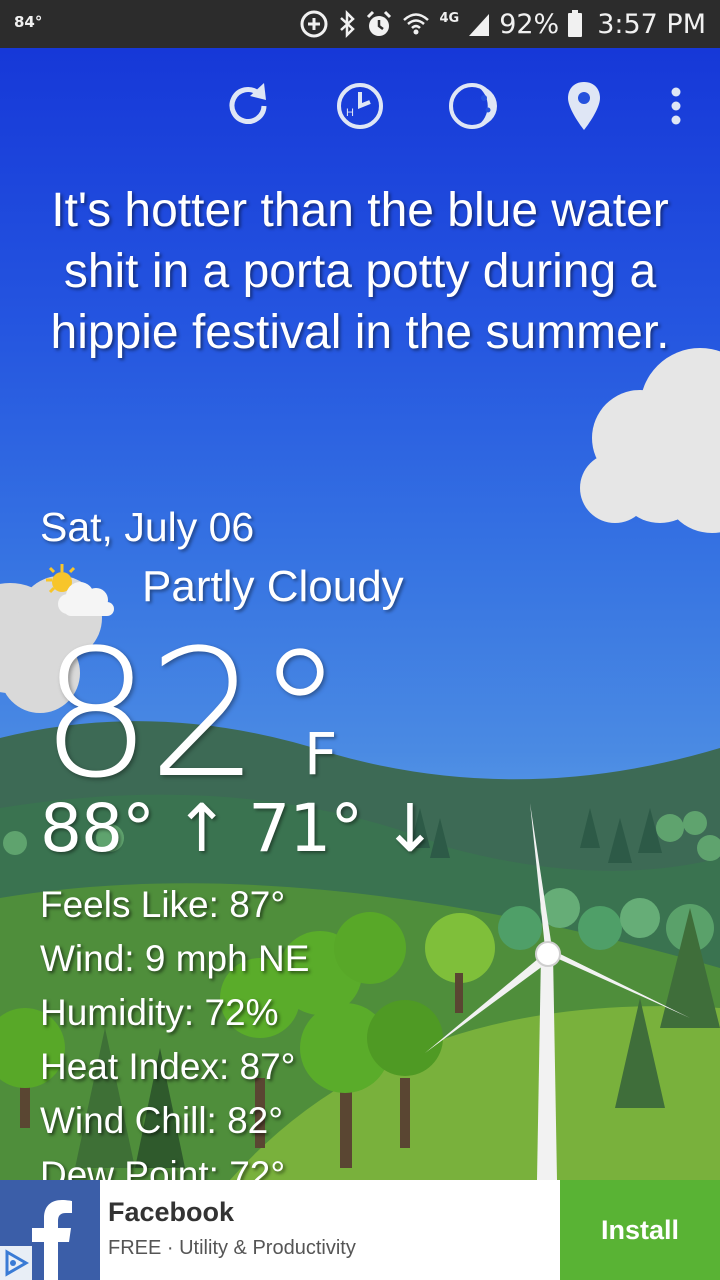  Describe the element at coordinates (584, 106) in the screenshot. I see `location-pin-icon` at that location.